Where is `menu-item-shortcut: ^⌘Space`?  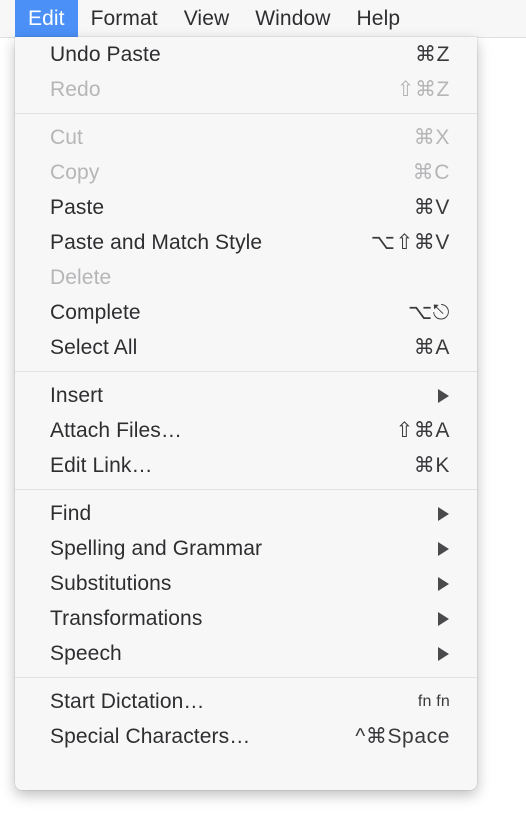 menu-item-shortcut: ^⌘Space is located at coordinates (402, 736).